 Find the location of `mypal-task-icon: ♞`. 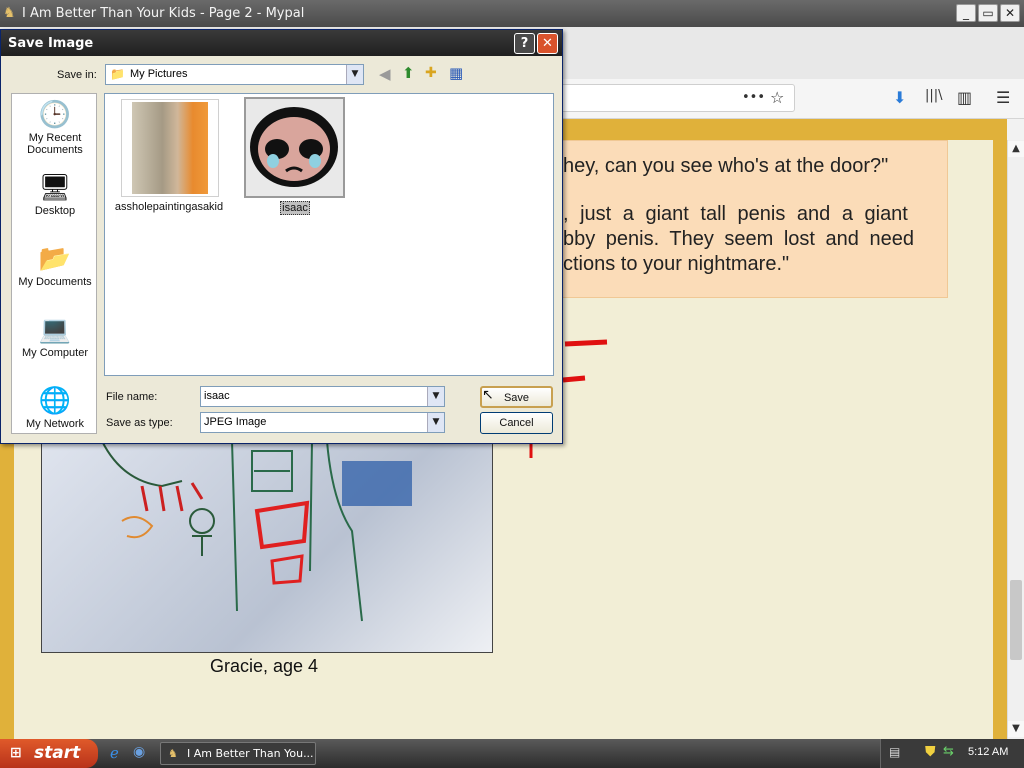

mypal-task-icon: ♞ is located at coordinates (173, 753).